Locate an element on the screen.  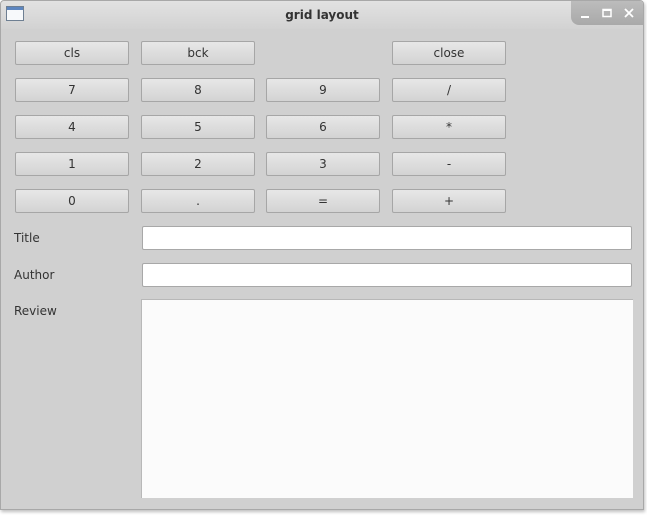
close-icon is located at coordinates (629, 13).